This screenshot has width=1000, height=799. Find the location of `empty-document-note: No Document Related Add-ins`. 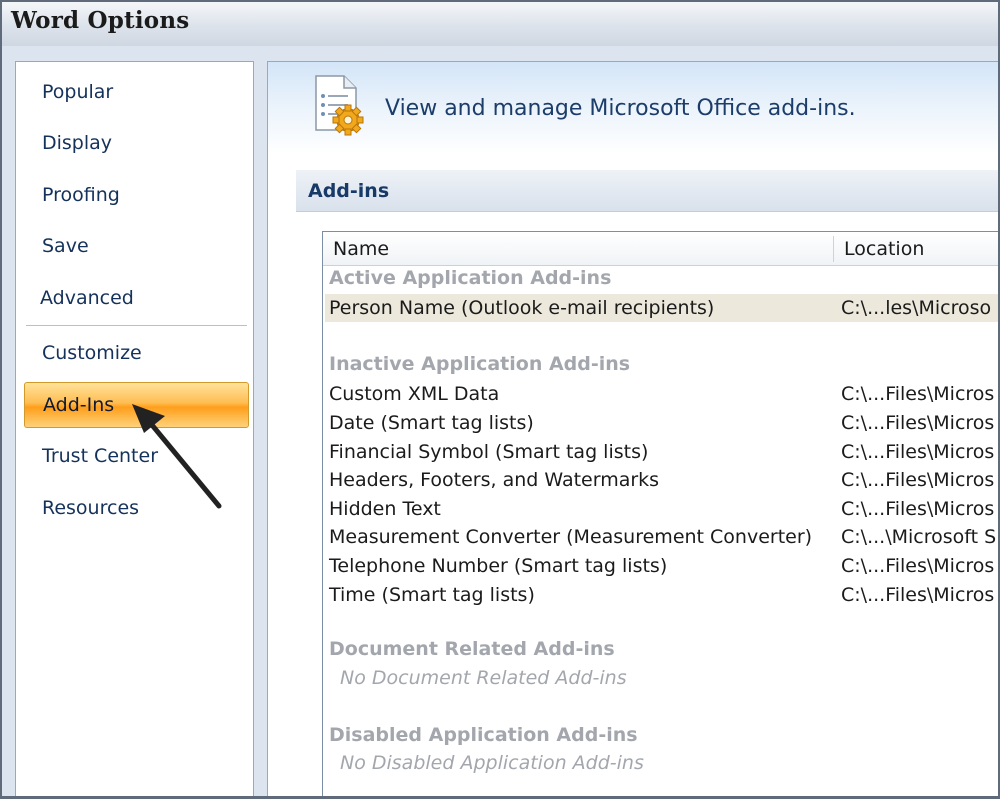

empty-document-note: No Document Related Add-ins is located at coordinates (483, 678).